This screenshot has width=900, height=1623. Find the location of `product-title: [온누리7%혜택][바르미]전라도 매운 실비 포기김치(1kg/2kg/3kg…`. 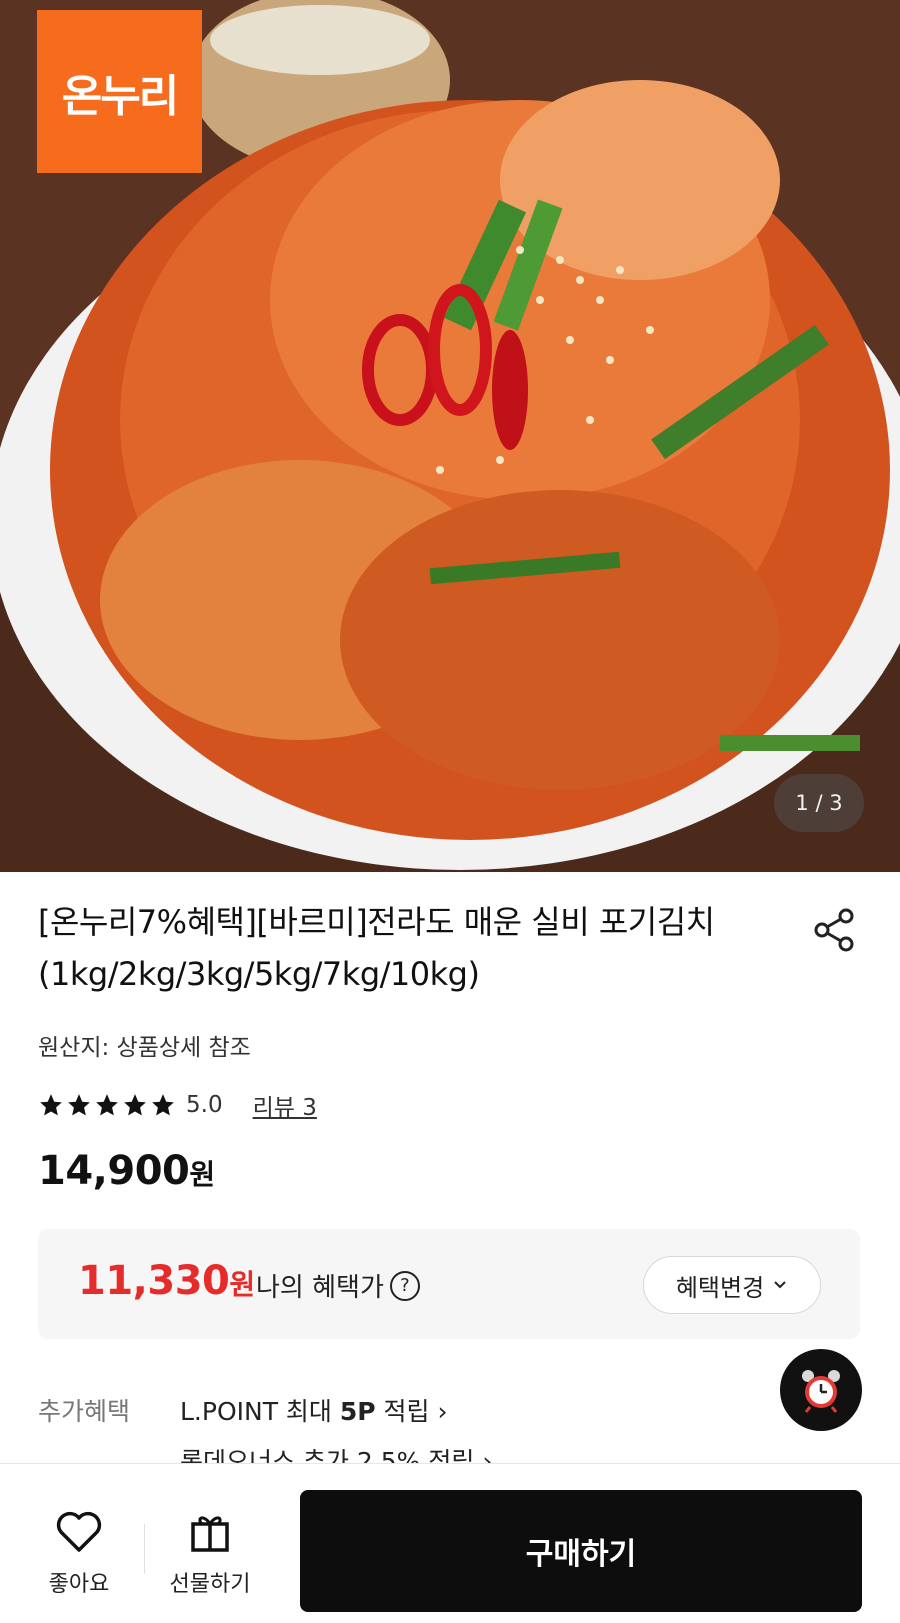

product-title: [온누리7%혜택][바르미]전라도 매운 실비 포기김치(1kg/2kg/3kg… is located at coordinates (376, 948).